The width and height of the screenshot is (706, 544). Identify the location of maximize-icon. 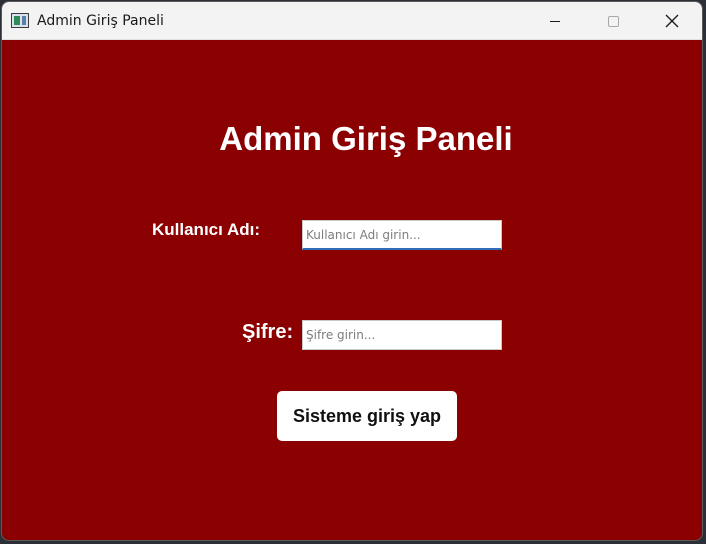
(613, 21).